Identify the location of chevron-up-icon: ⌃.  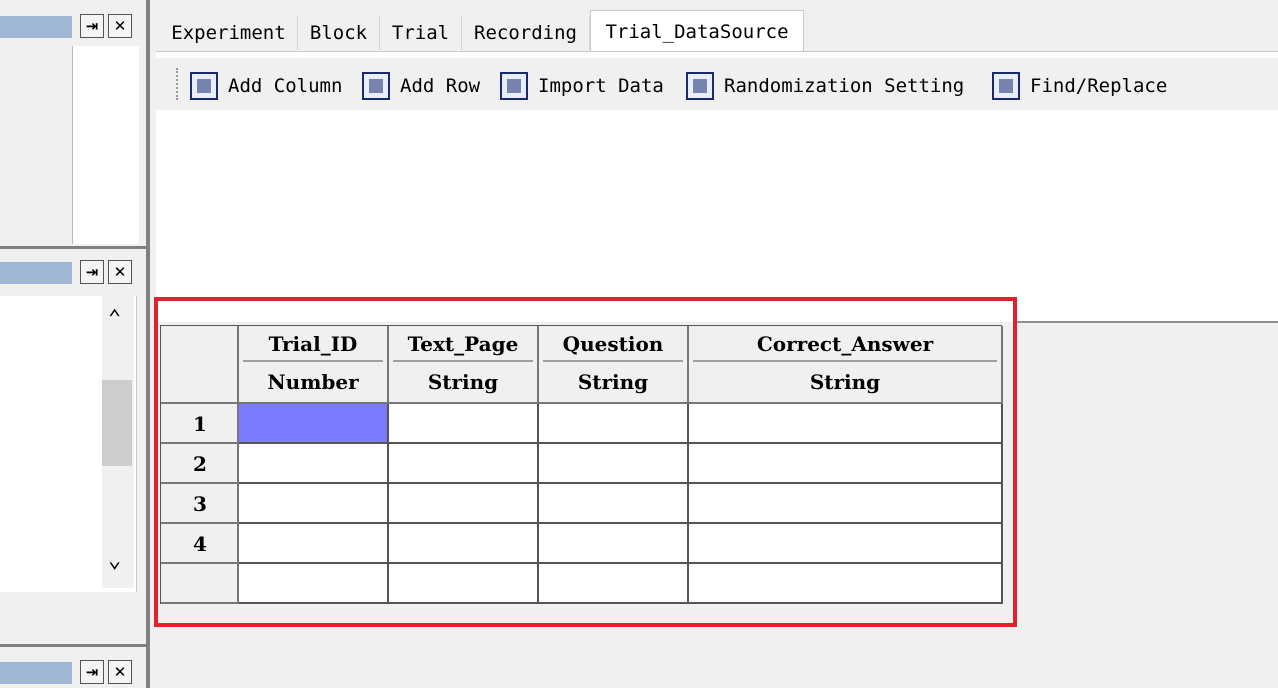
(114, 318).